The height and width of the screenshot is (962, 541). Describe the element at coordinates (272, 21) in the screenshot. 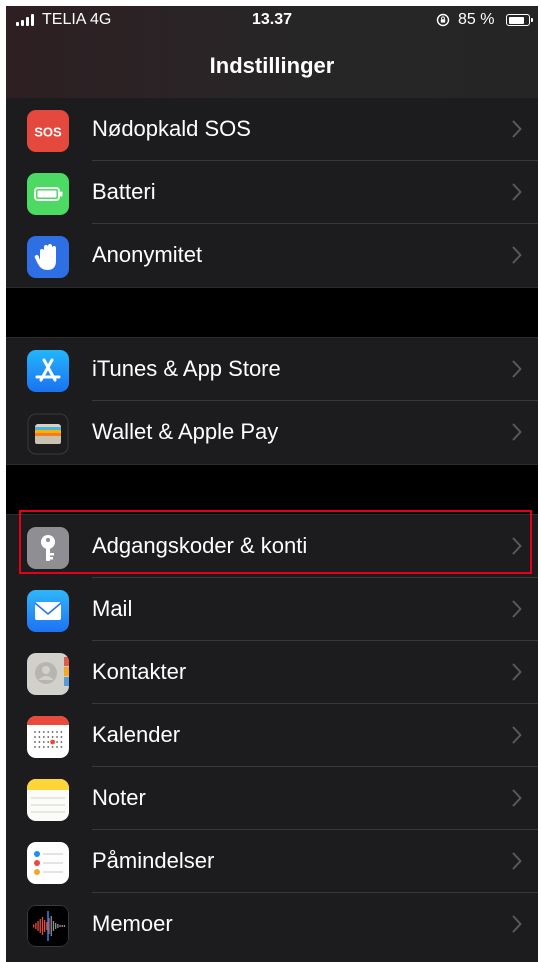

I see `status-bar: TELIA 4G 13.37 85 %` at that location.